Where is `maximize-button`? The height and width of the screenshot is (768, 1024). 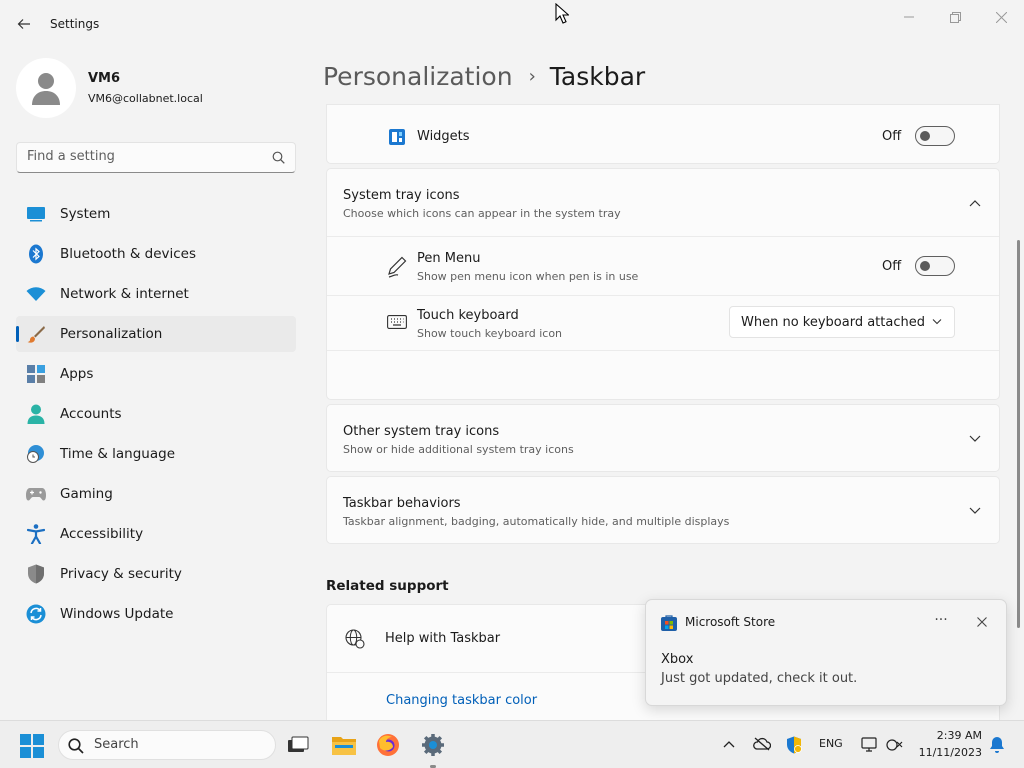
maximize-button is located at coordinates (955, 17).